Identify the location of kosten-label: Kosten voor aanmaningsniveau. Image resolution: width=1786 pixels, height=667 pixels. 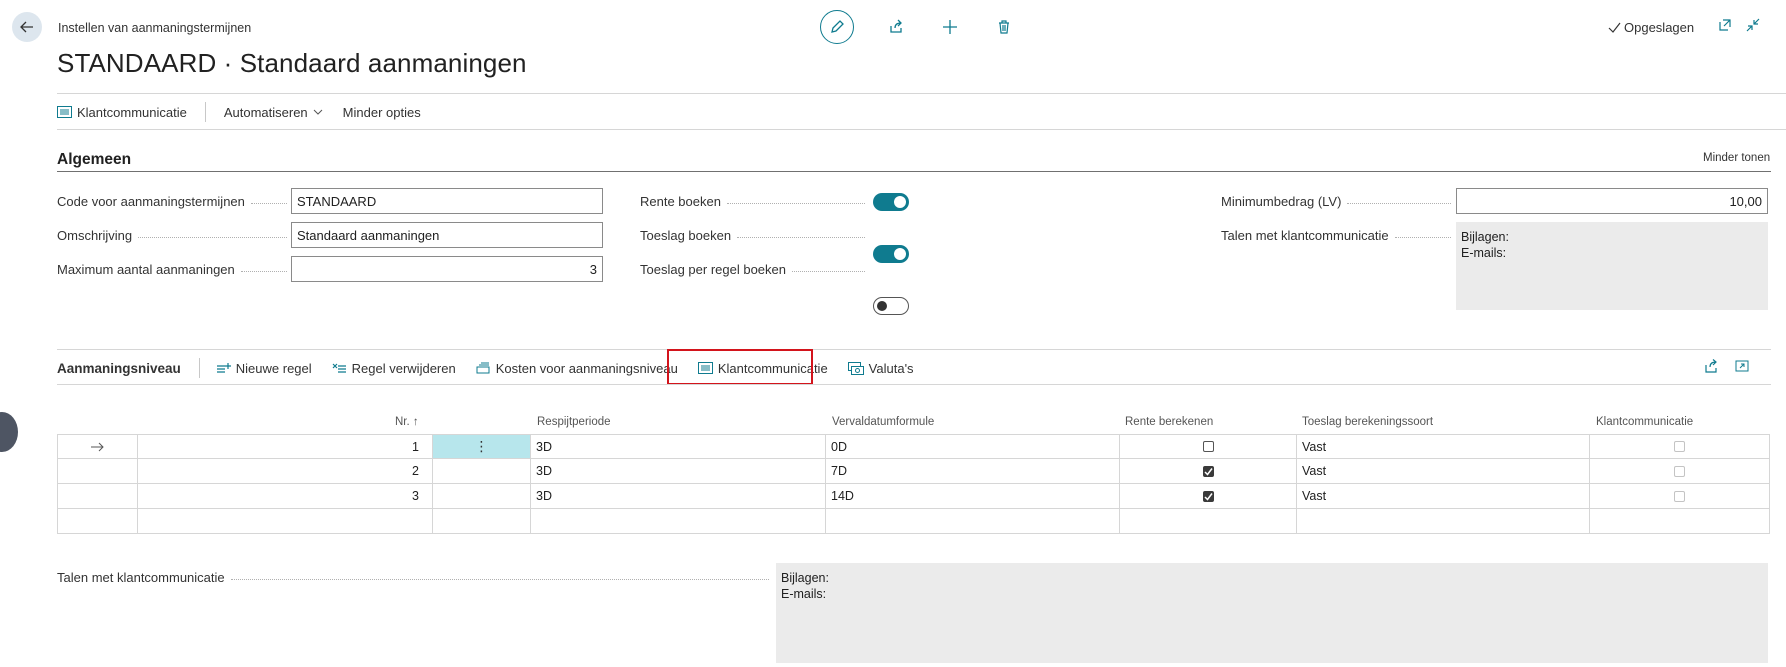
(586, 368).